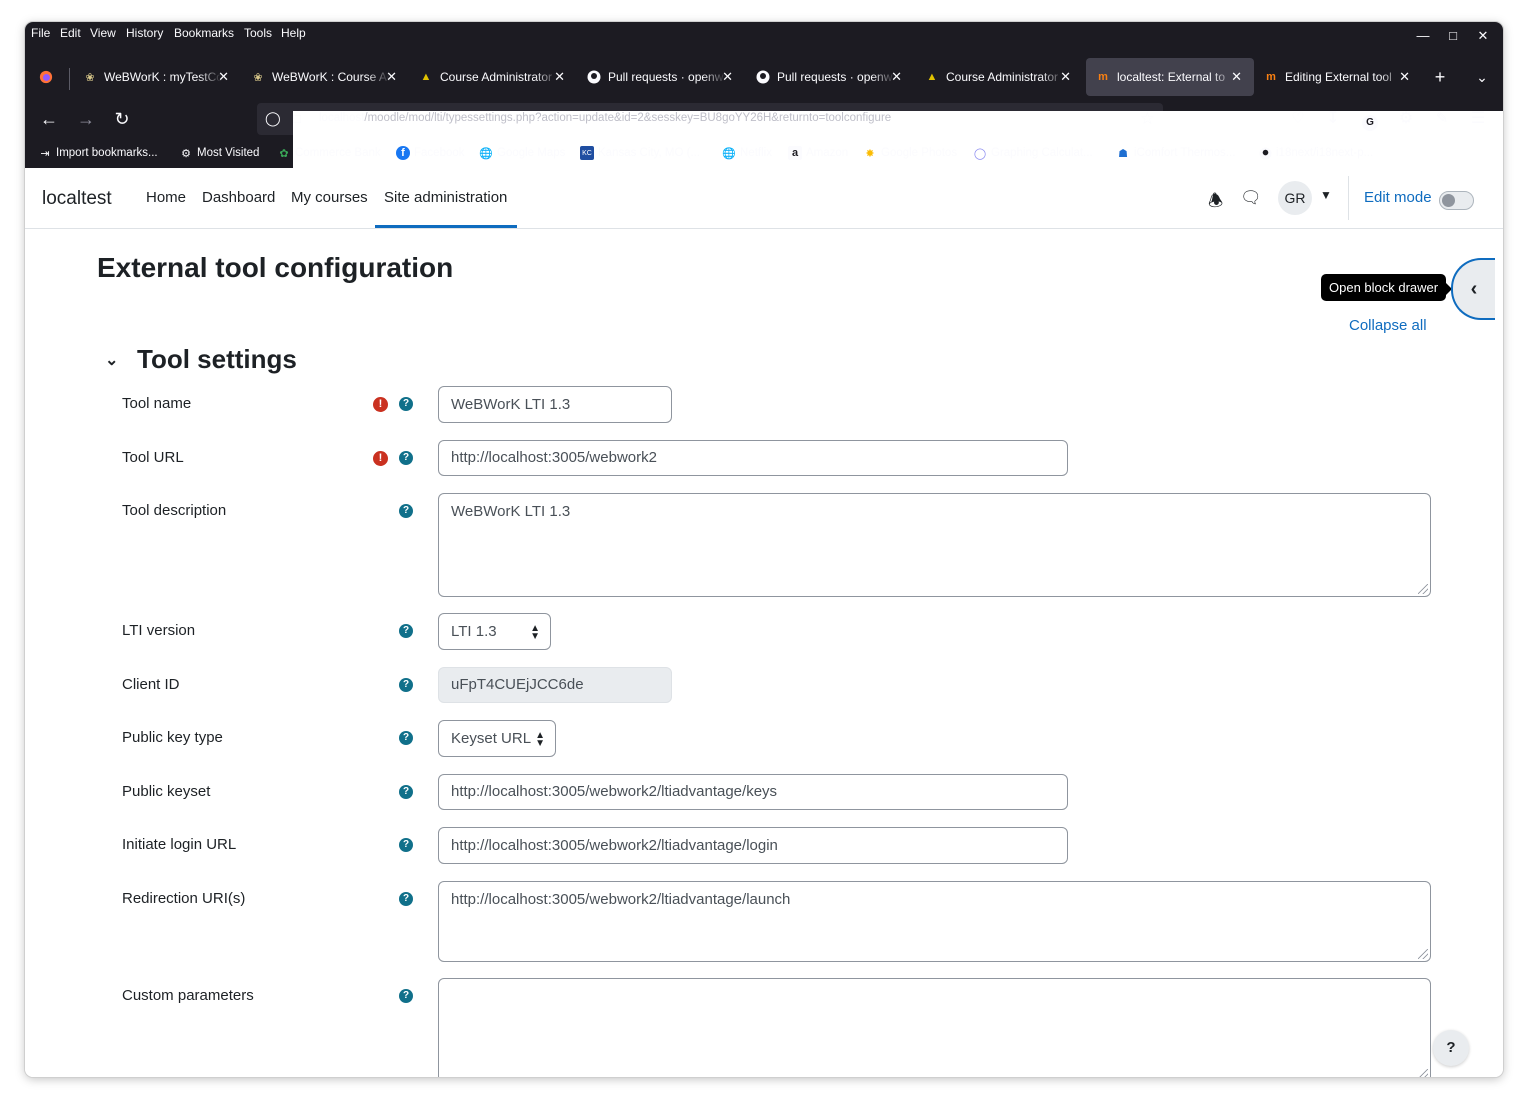 This screenshot has width=1528, height=1105. Describe the element at coordinates (1406, 119) in the screenshot. I see `extension-gear-icon: ⚙` at that location.